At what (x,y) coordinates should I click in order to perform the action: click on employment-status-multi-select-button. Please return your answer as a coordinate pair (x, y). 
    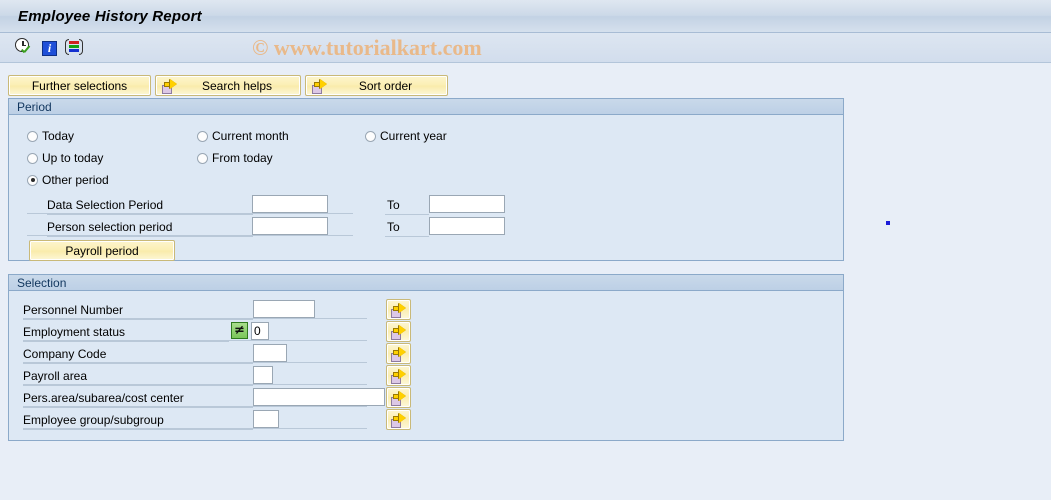
    Looking at the image, I should click on (398, 331).